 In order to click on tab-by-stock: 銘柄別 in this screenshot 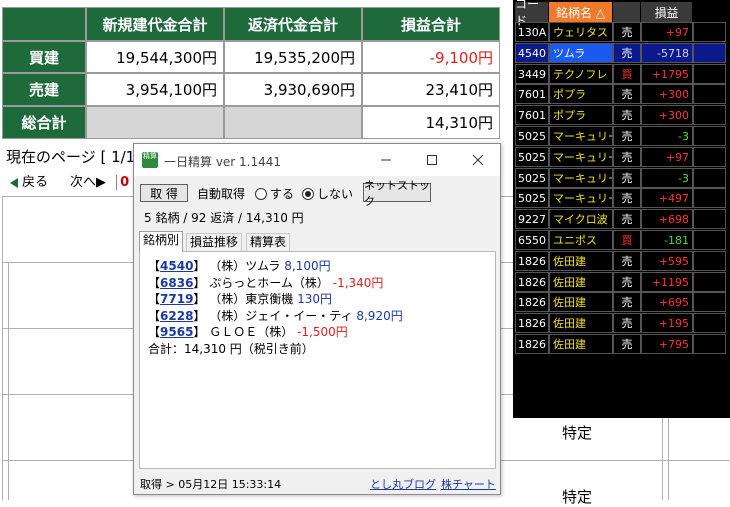, I will do `click(161, 241)`.